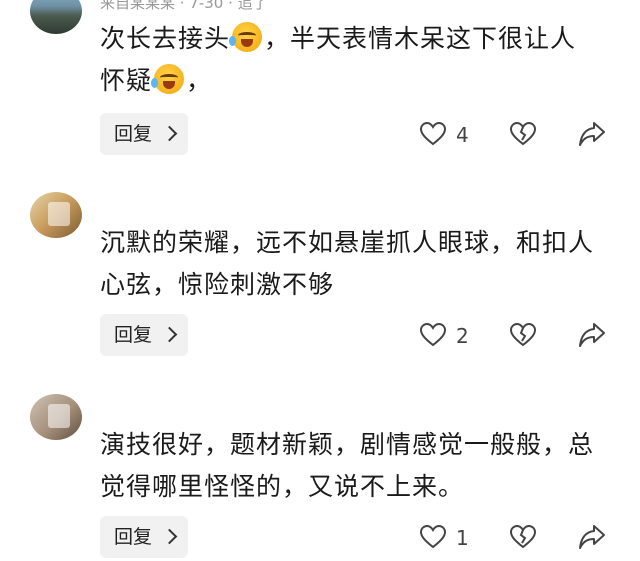 The width and height of the screenshot is (640, 561). Describe the element at coordinates (462, 336) in the screenshot. I see `like-count: 2` at that location.